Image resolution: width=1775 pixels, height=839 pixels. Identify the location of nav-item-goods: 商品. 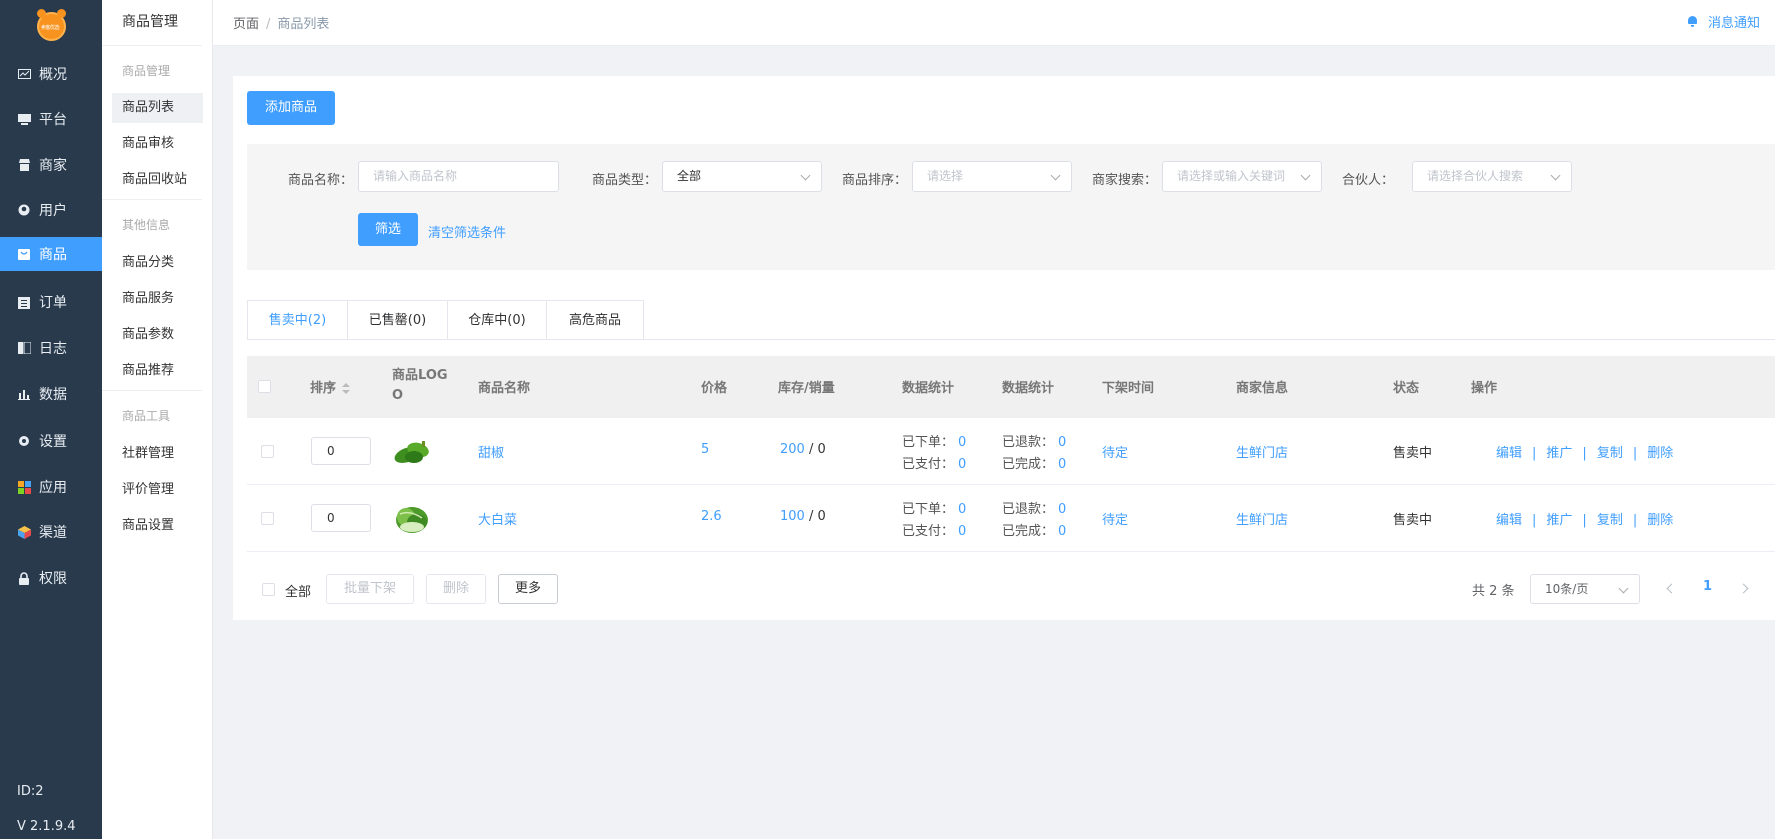
(51, 254).